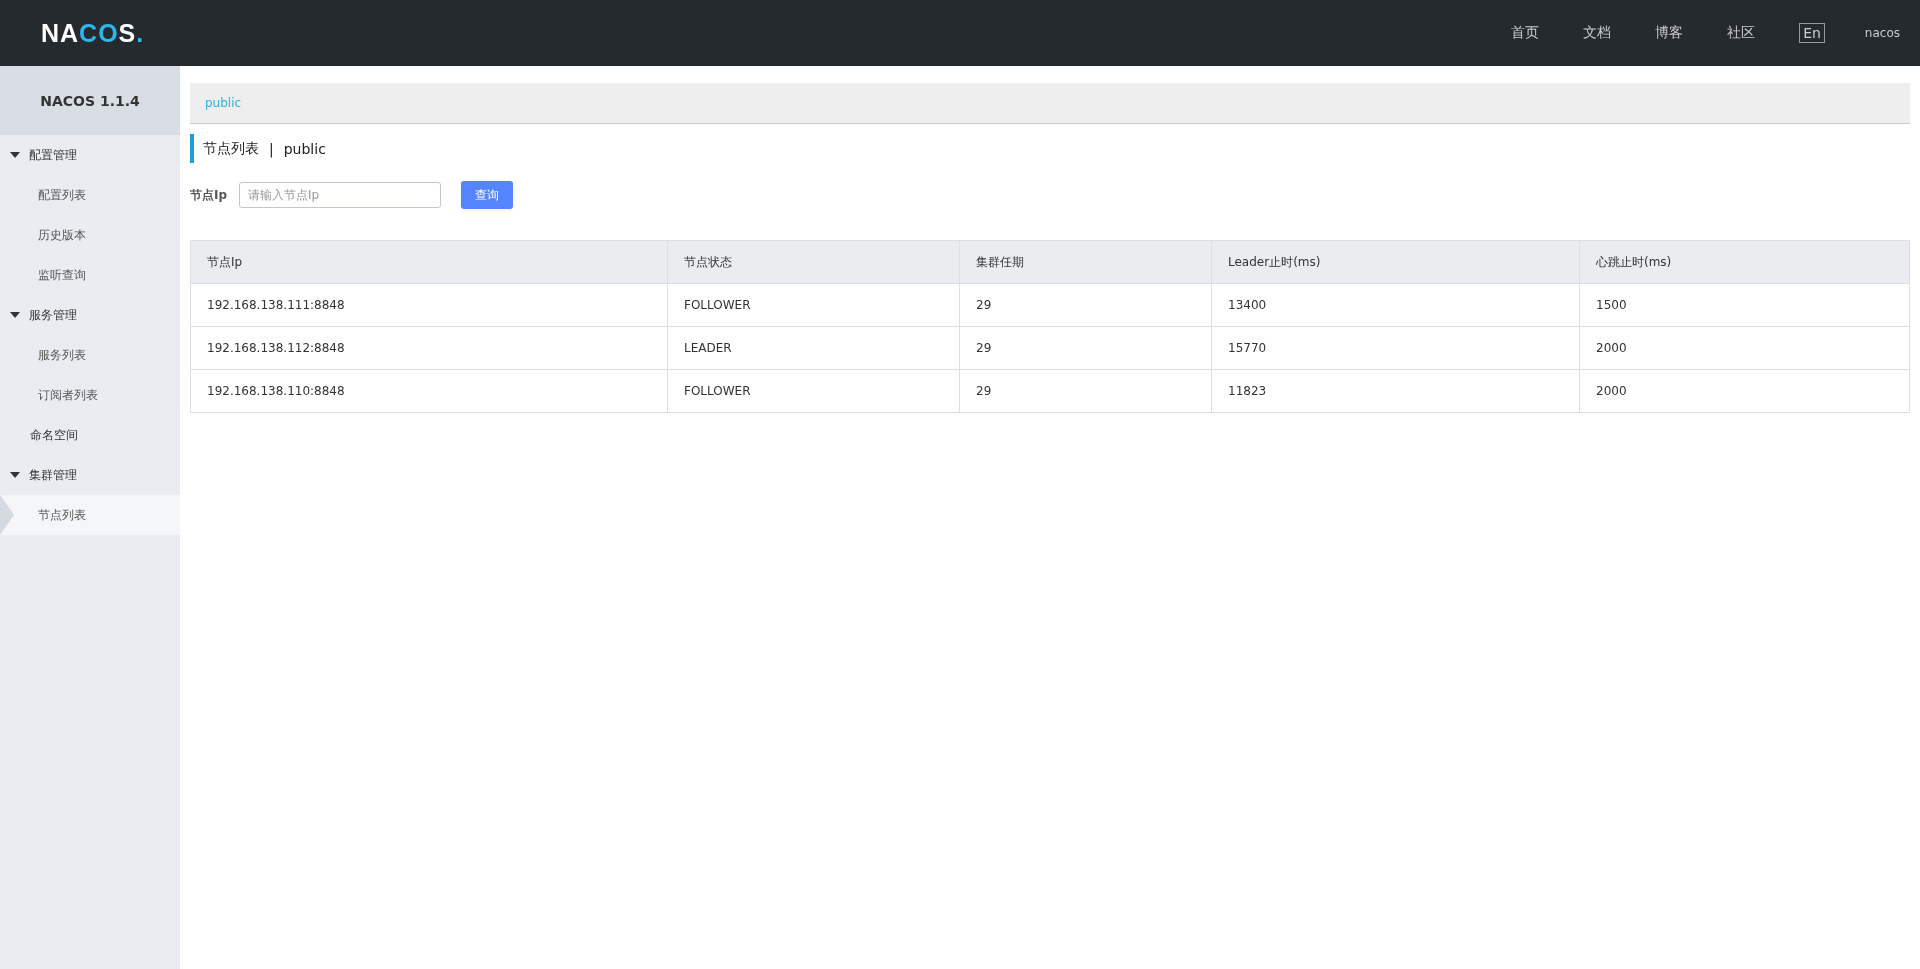  What do you see at coordinates (90, 475) in the screenshot?
I see `menu-item: 集群管理` at bounding box center [90, 475].